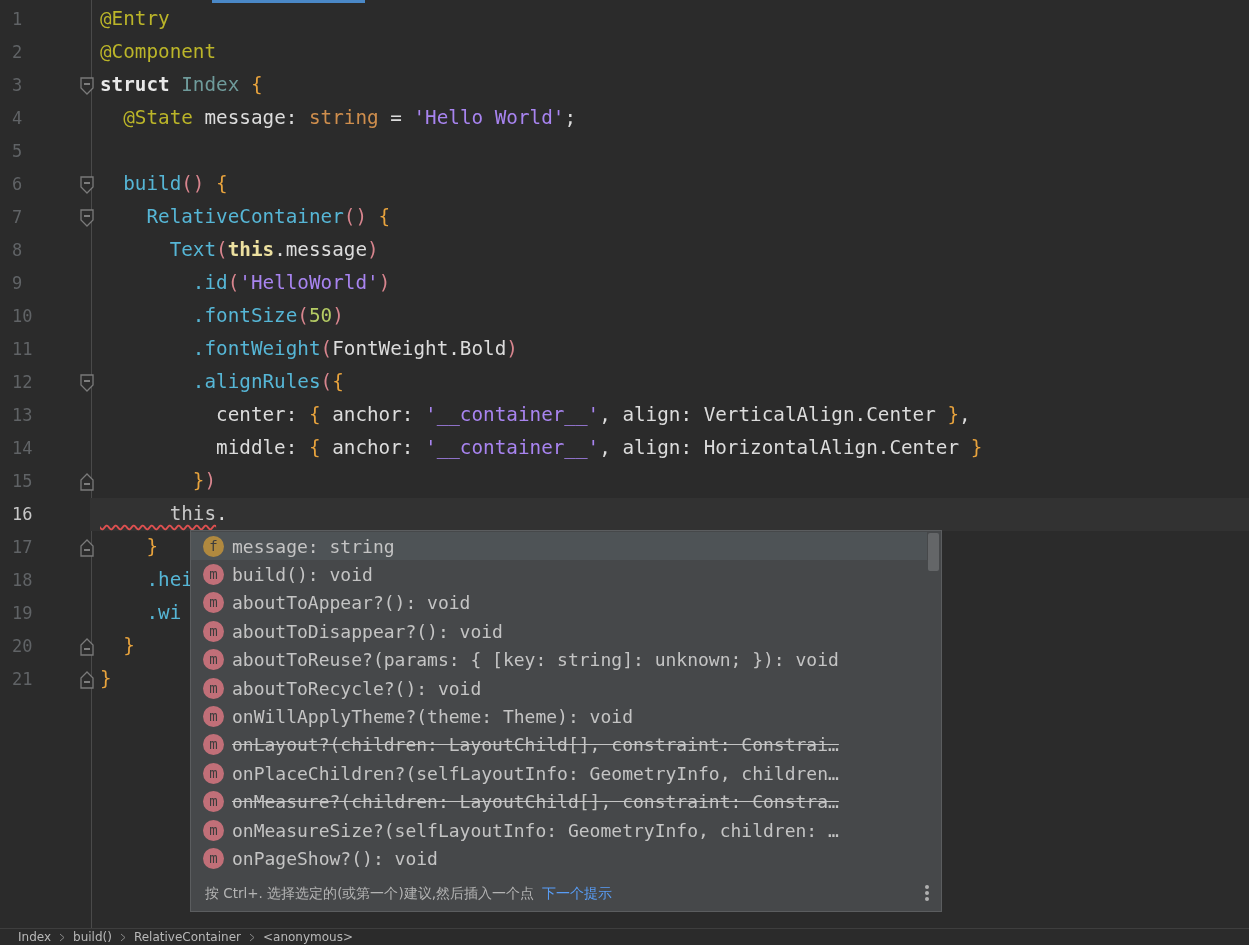 The height and width of the screenshot is (945, 1249). What do you see at coordinates (22, 349) in the screenshot?
I see `line-number: 11` at bounding box center [22, 349].